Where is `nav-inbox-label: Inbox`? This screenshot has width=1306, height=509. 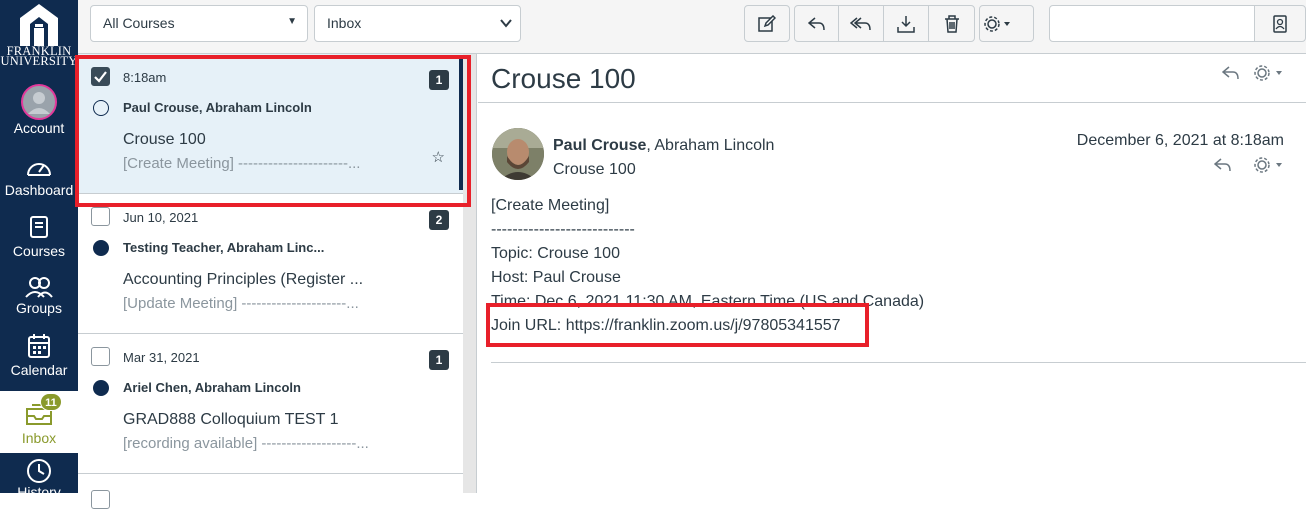 nav-inbox-label: Inbox is located at coordinates (39, 438).